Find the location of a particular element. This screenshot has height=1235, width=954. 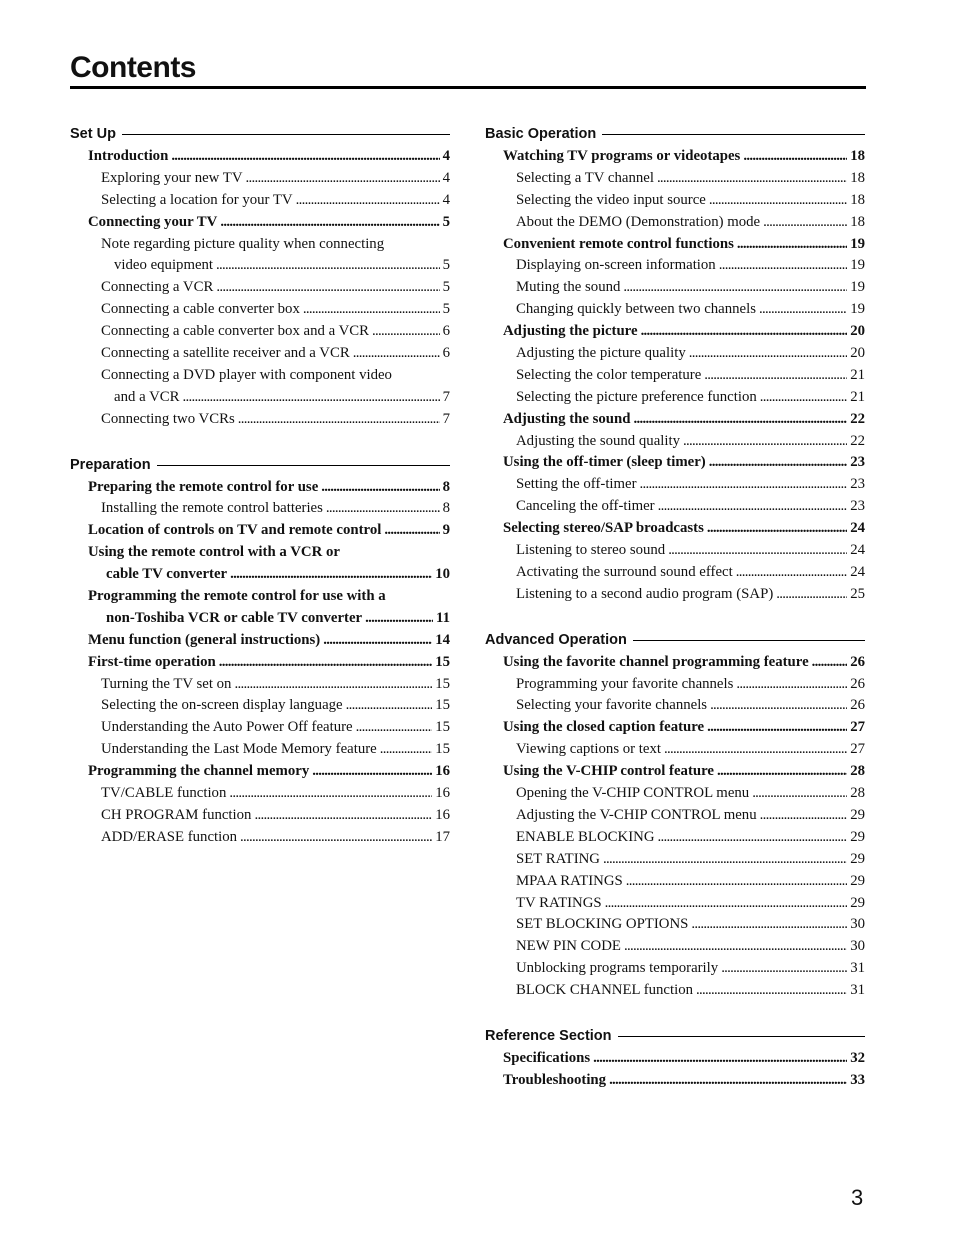

toc-entry: Using the closed caption feature 27 is located at coordinates (675, 728).